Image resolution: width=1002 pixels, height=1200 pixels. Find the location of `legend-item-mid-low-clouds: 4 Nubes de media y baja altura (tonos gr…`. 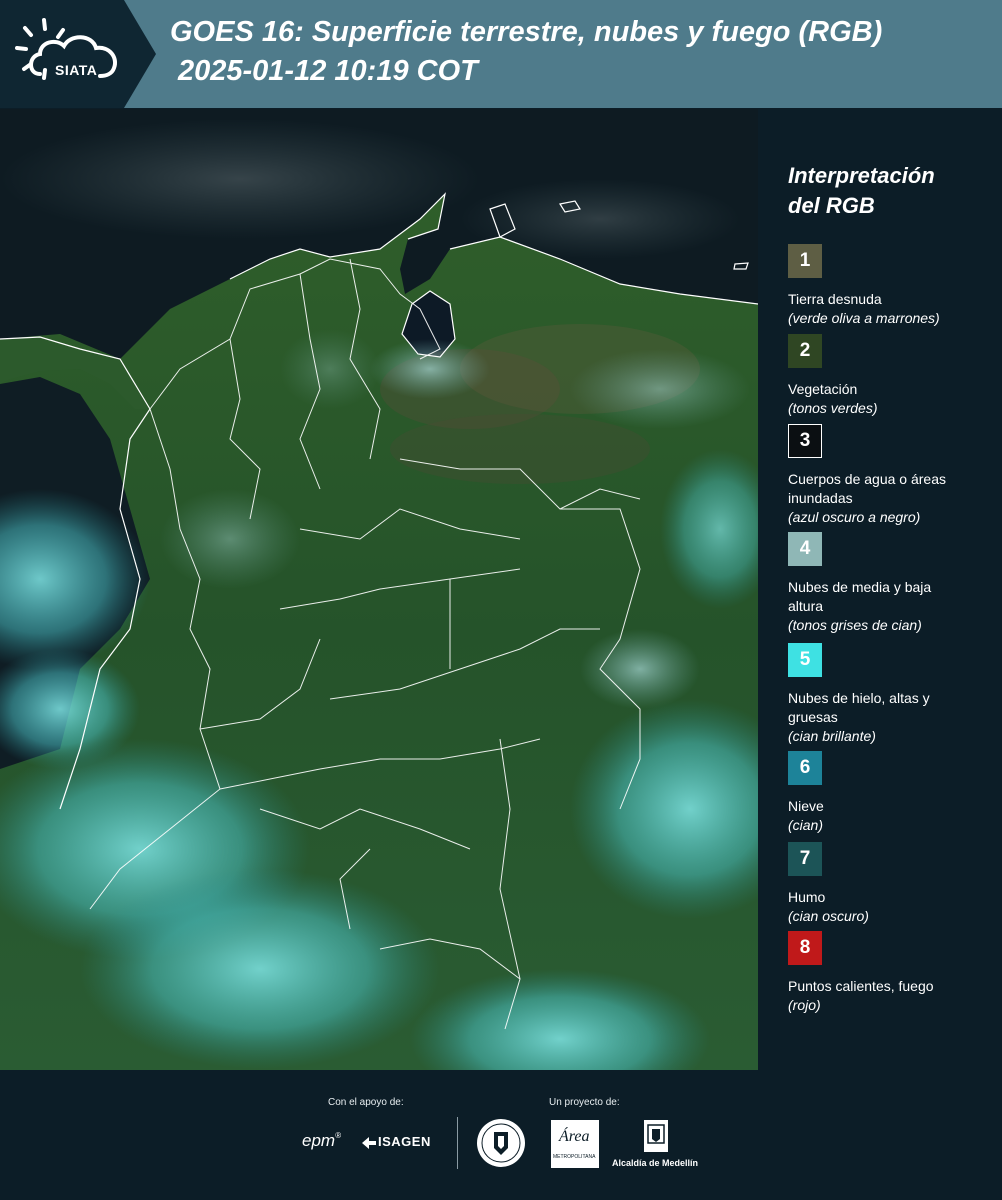

legend-item-mid-low-clouds: 4 Nubes de media y baja altura (tonos gr… is located at coordinates (893, 583).